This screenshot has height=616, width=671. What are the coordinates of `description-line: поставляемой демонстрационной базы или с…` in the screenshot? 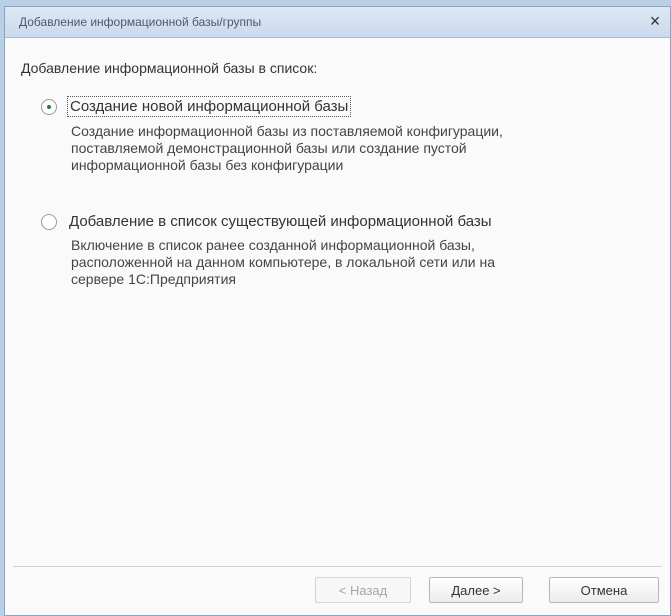 It's located at (269, 148).